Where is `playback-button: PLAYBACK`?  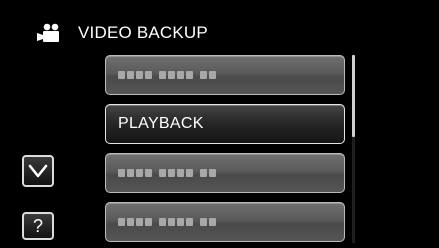
playback-button: PLAYBACK is located at coordinates (225, 124).